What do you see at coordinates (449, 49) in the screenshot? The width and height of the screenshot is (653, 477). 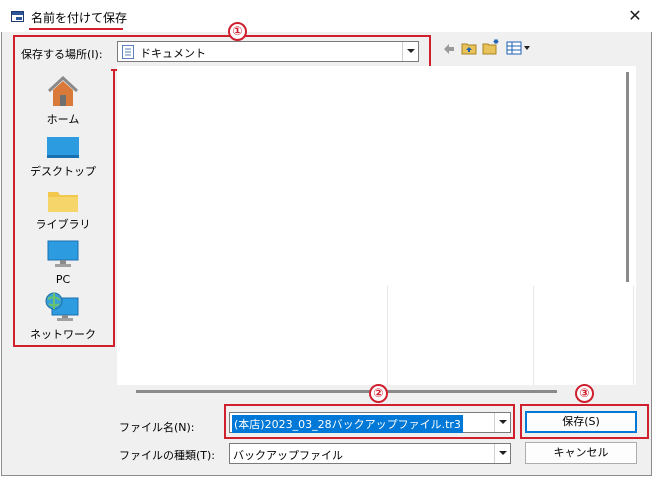 I see `back-icon` at bounding box center [449, 49].